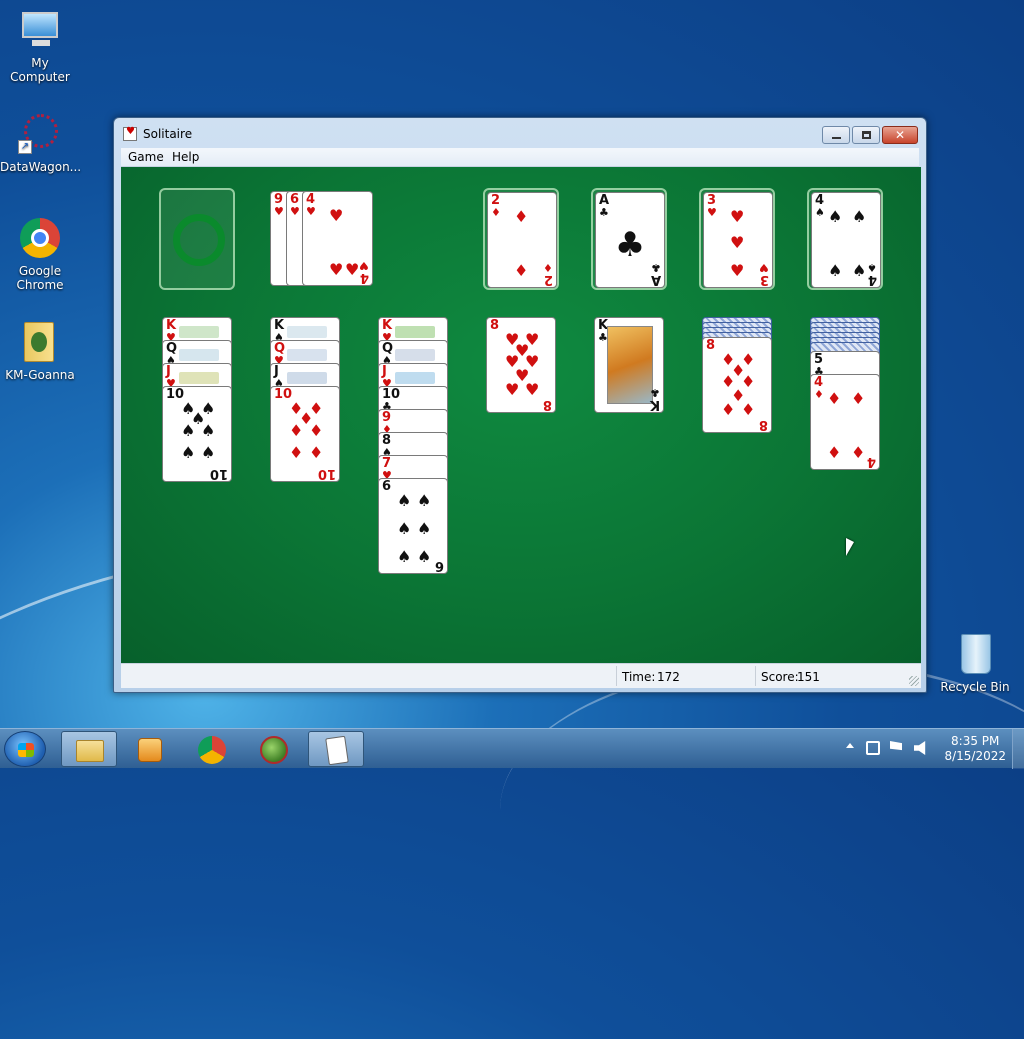  I want to click on start-button, so click(25, 749).